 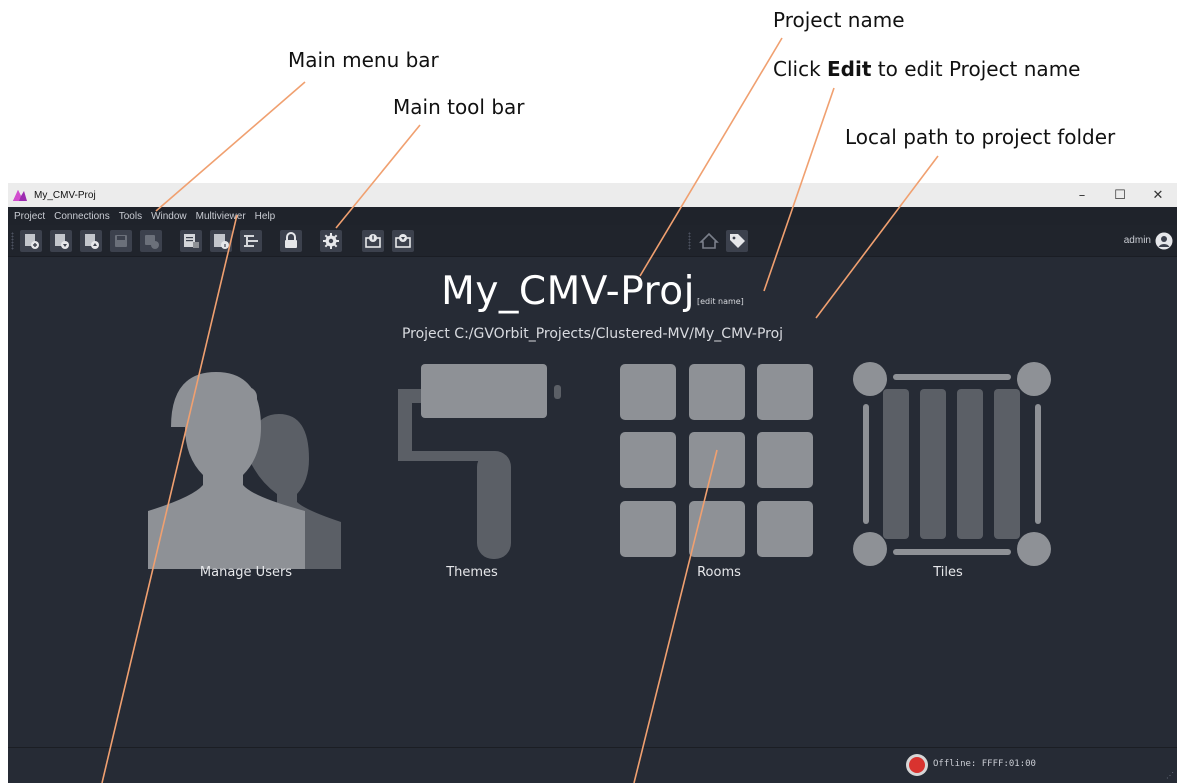 What do you see at coordinates (917, 765) in the screenshot?
I see `connection-status-icon` at bounding box center [917, 765].